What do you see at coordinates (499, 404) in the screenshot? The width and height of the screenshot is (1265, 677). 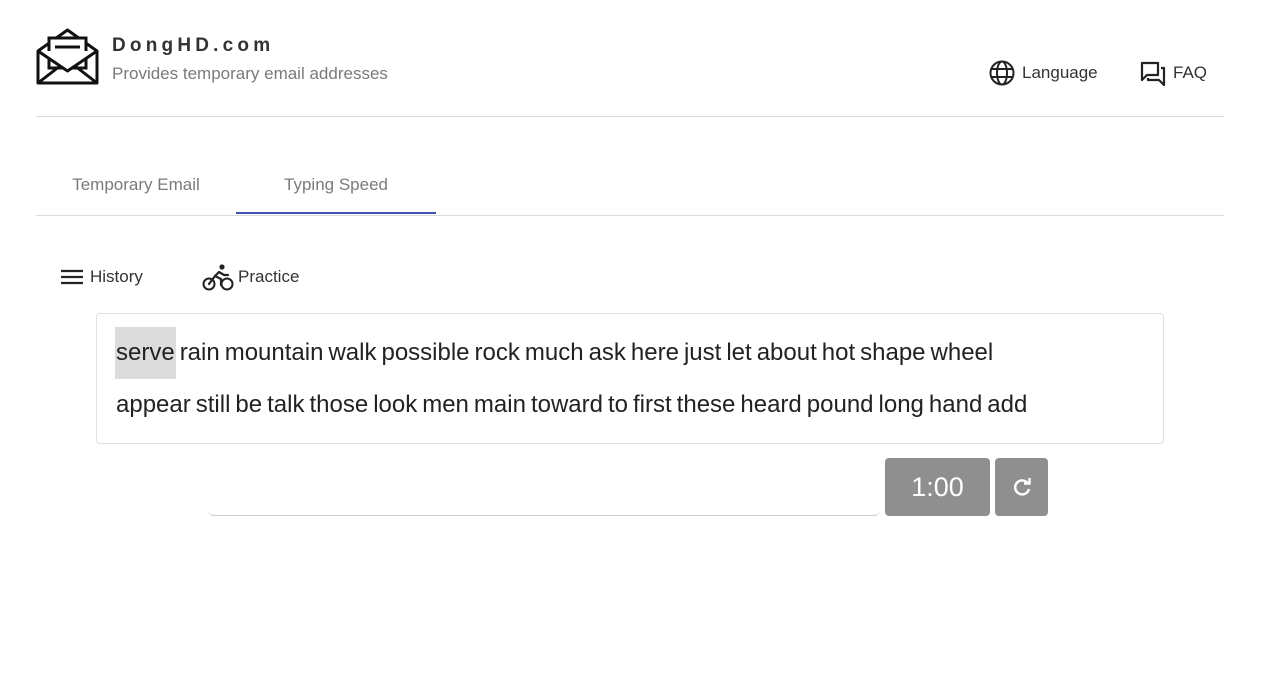 I see `typing-word: main` at bounding box center [499, 404].